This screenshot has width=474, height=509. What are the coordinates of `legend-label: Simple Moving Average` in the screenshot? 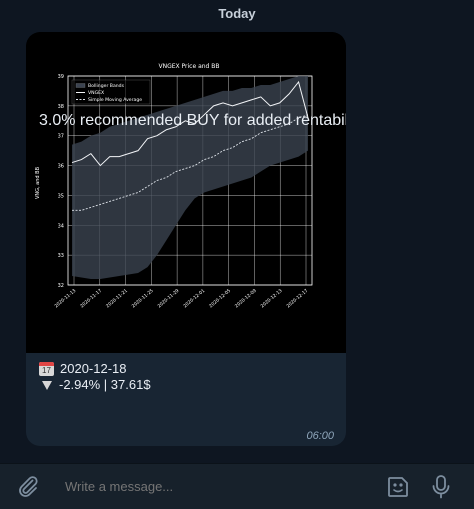 It's located at (115, 100).